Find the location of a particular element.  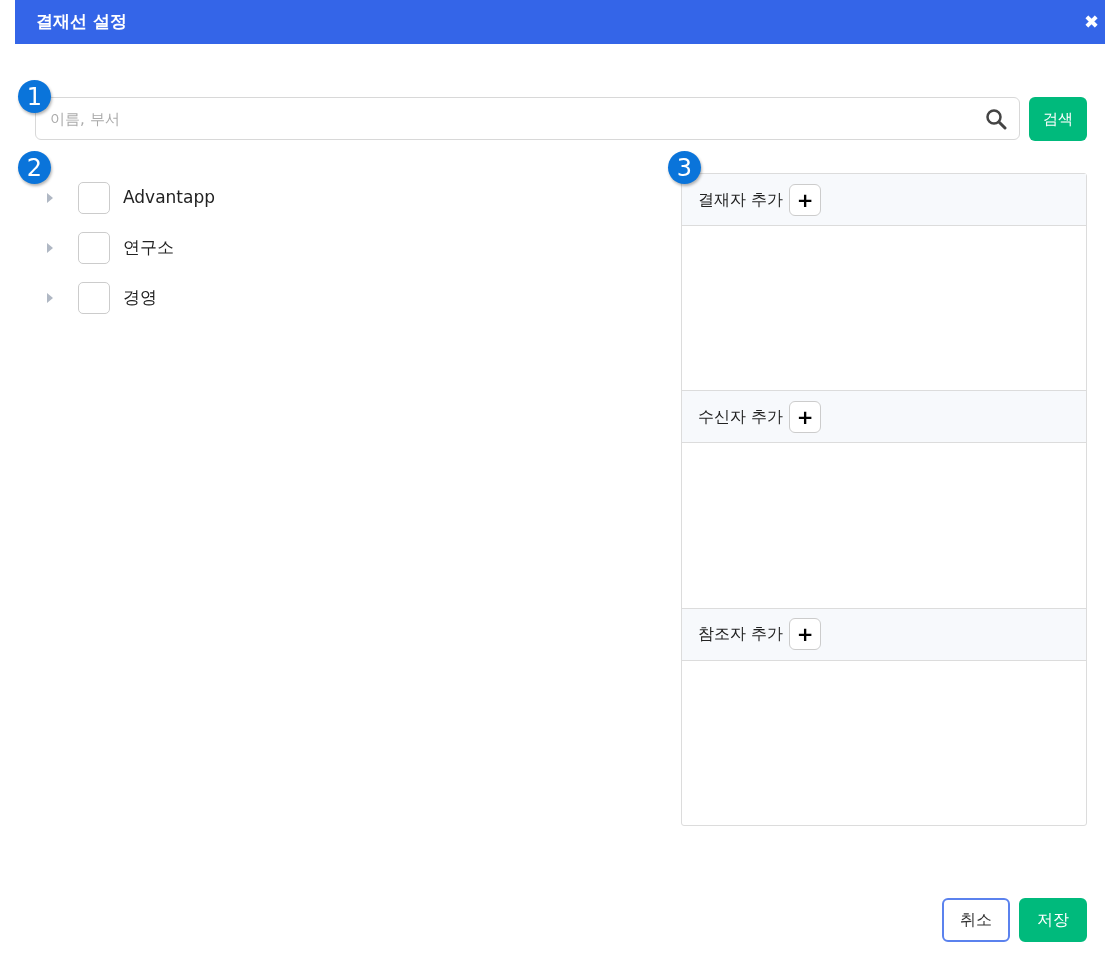

tree-label: Advantapp is located at coordinates (169, 198).